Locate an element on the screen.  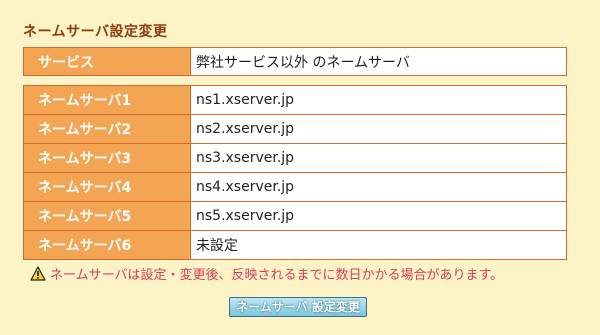
service-value: 弊社サービス以外 のネームサーバ is located at coordinates (378, 61).